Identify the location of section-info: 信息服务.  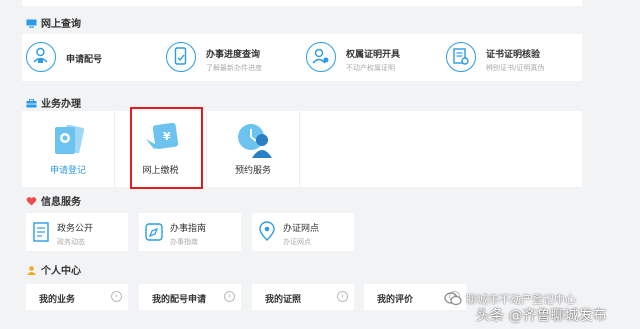
(53, 200).